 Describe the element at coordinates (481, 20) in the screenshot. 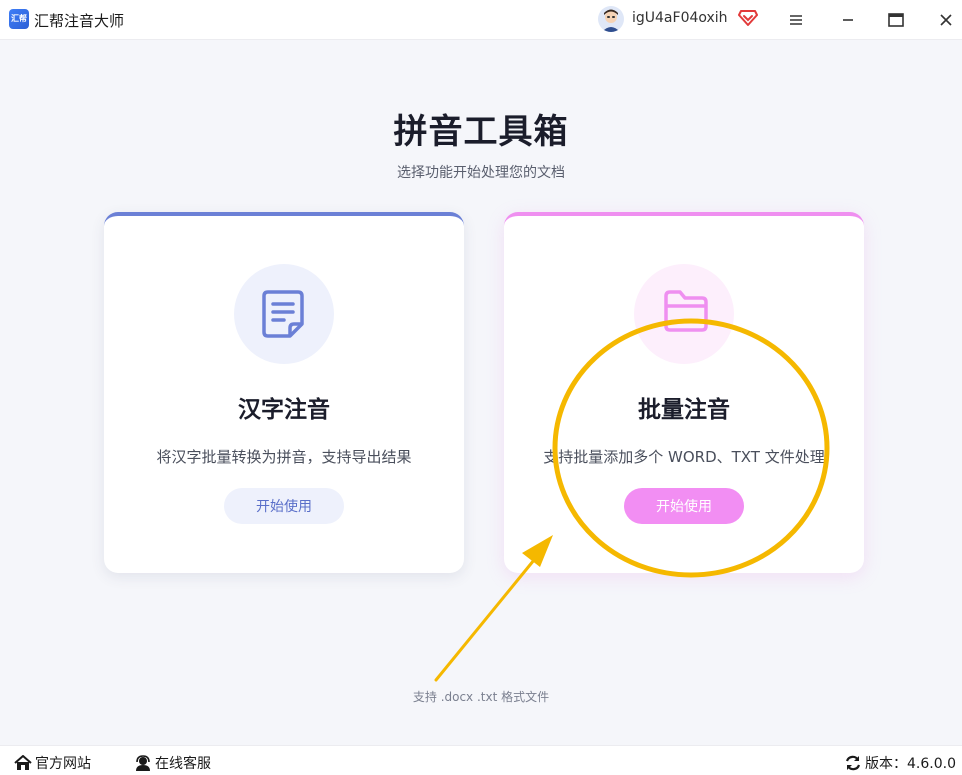

I see `title-bar: 汇帮 汇帮注音大师 igU4aF04oxih` at that location.